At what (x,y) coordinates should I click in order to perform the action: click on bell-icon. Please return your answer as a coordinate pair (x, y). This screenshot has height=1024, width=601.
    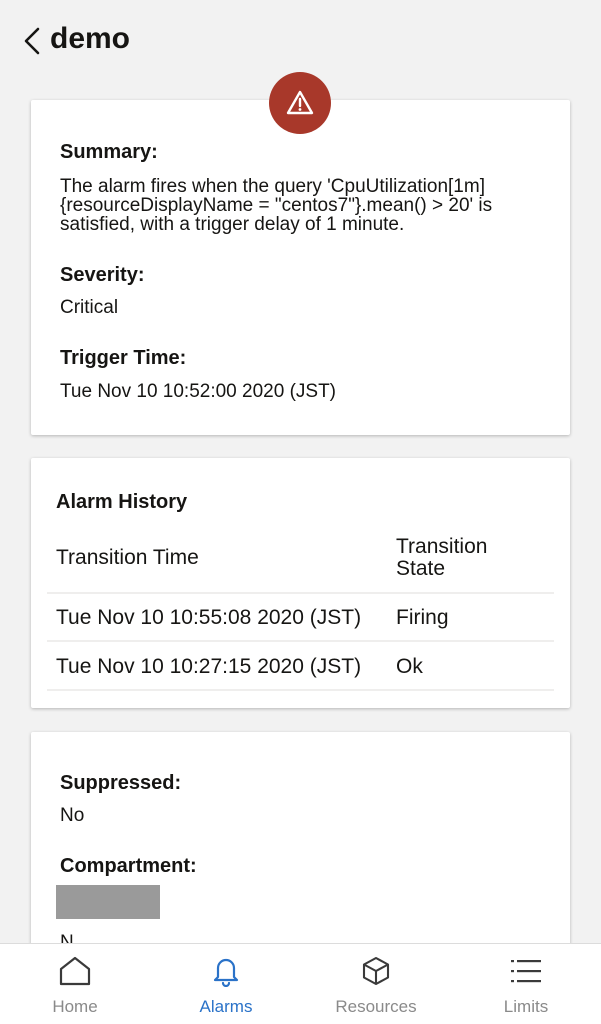
    Looking at the image, I should click on (226, 971).